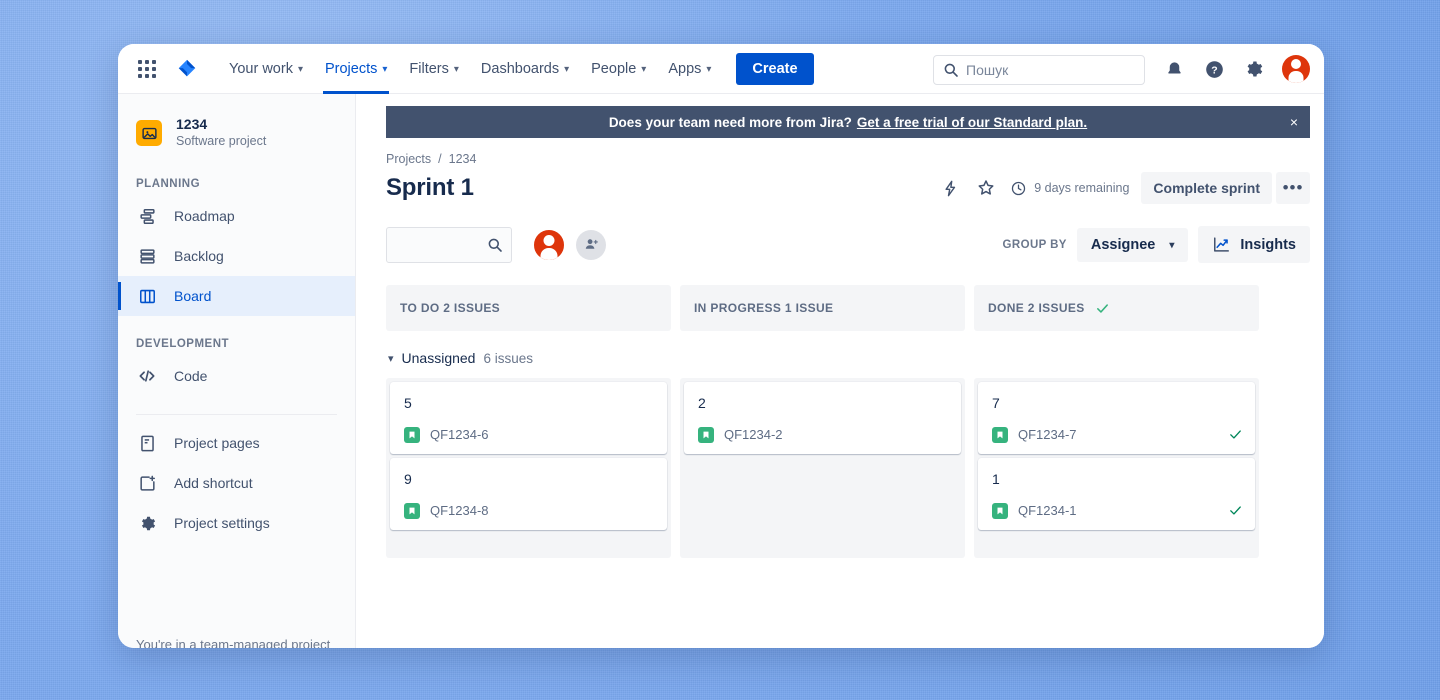 This screenshot has width=1440, height=700. I want to click on nav-item-projects: Projects ▾, so click(356, 69).